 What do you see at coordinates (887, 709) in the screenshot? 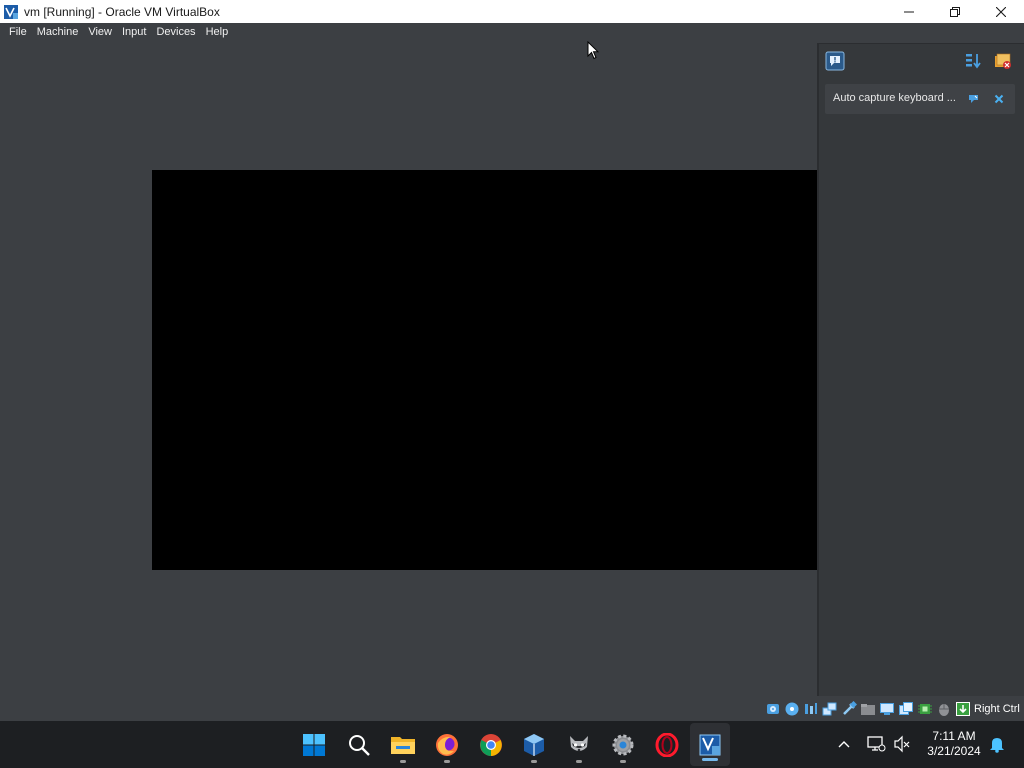
I see `display-icon` at bounding box center [887, 709].